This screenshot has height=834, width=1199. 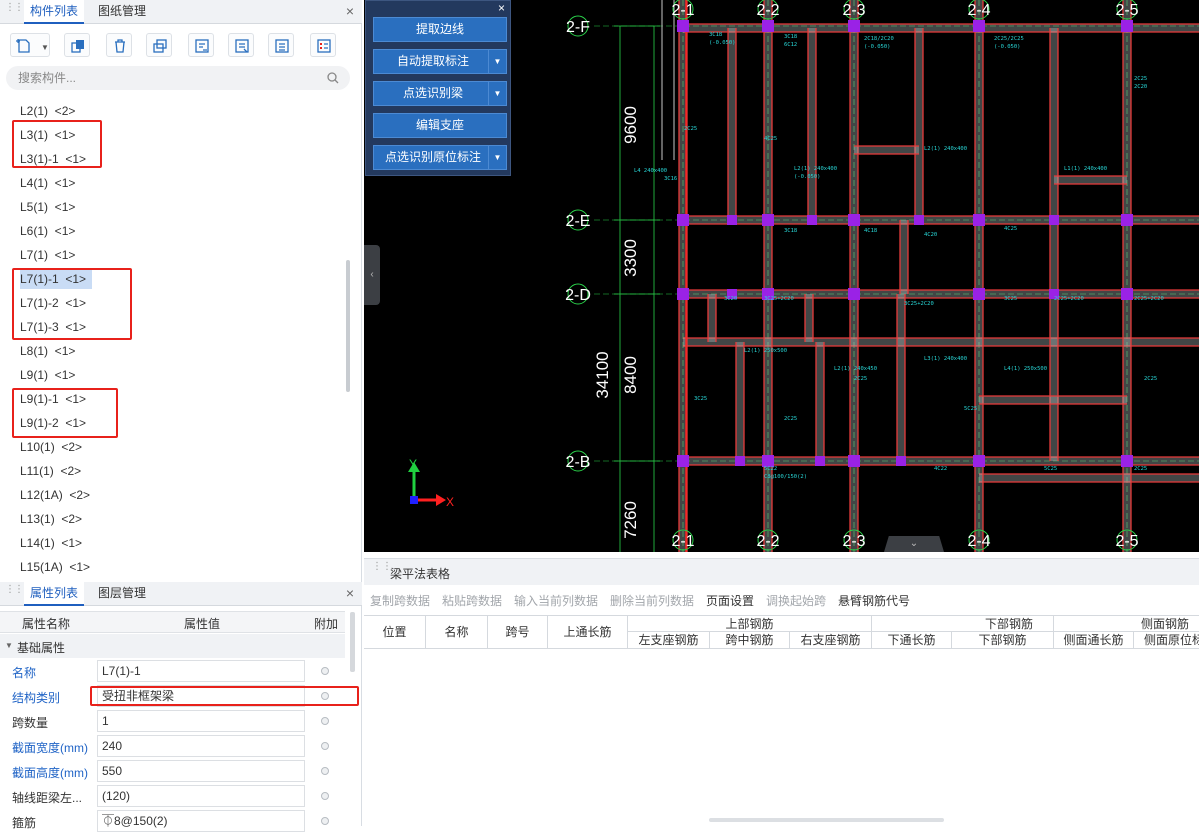 I want to click on list-item: L7(1)-2 <1>, so click(x=53, y=303).